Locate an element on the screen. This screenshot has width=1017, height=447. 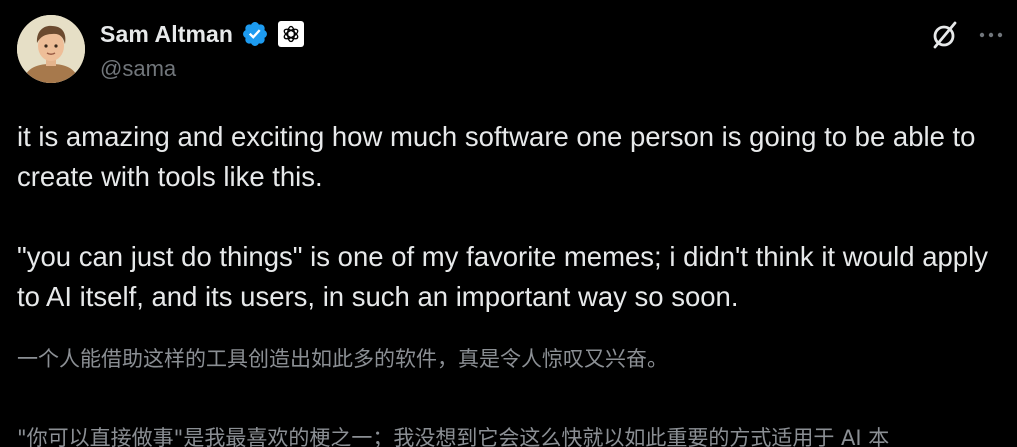
author-name-row: Sam Altman is located at coordinates (202, 34).